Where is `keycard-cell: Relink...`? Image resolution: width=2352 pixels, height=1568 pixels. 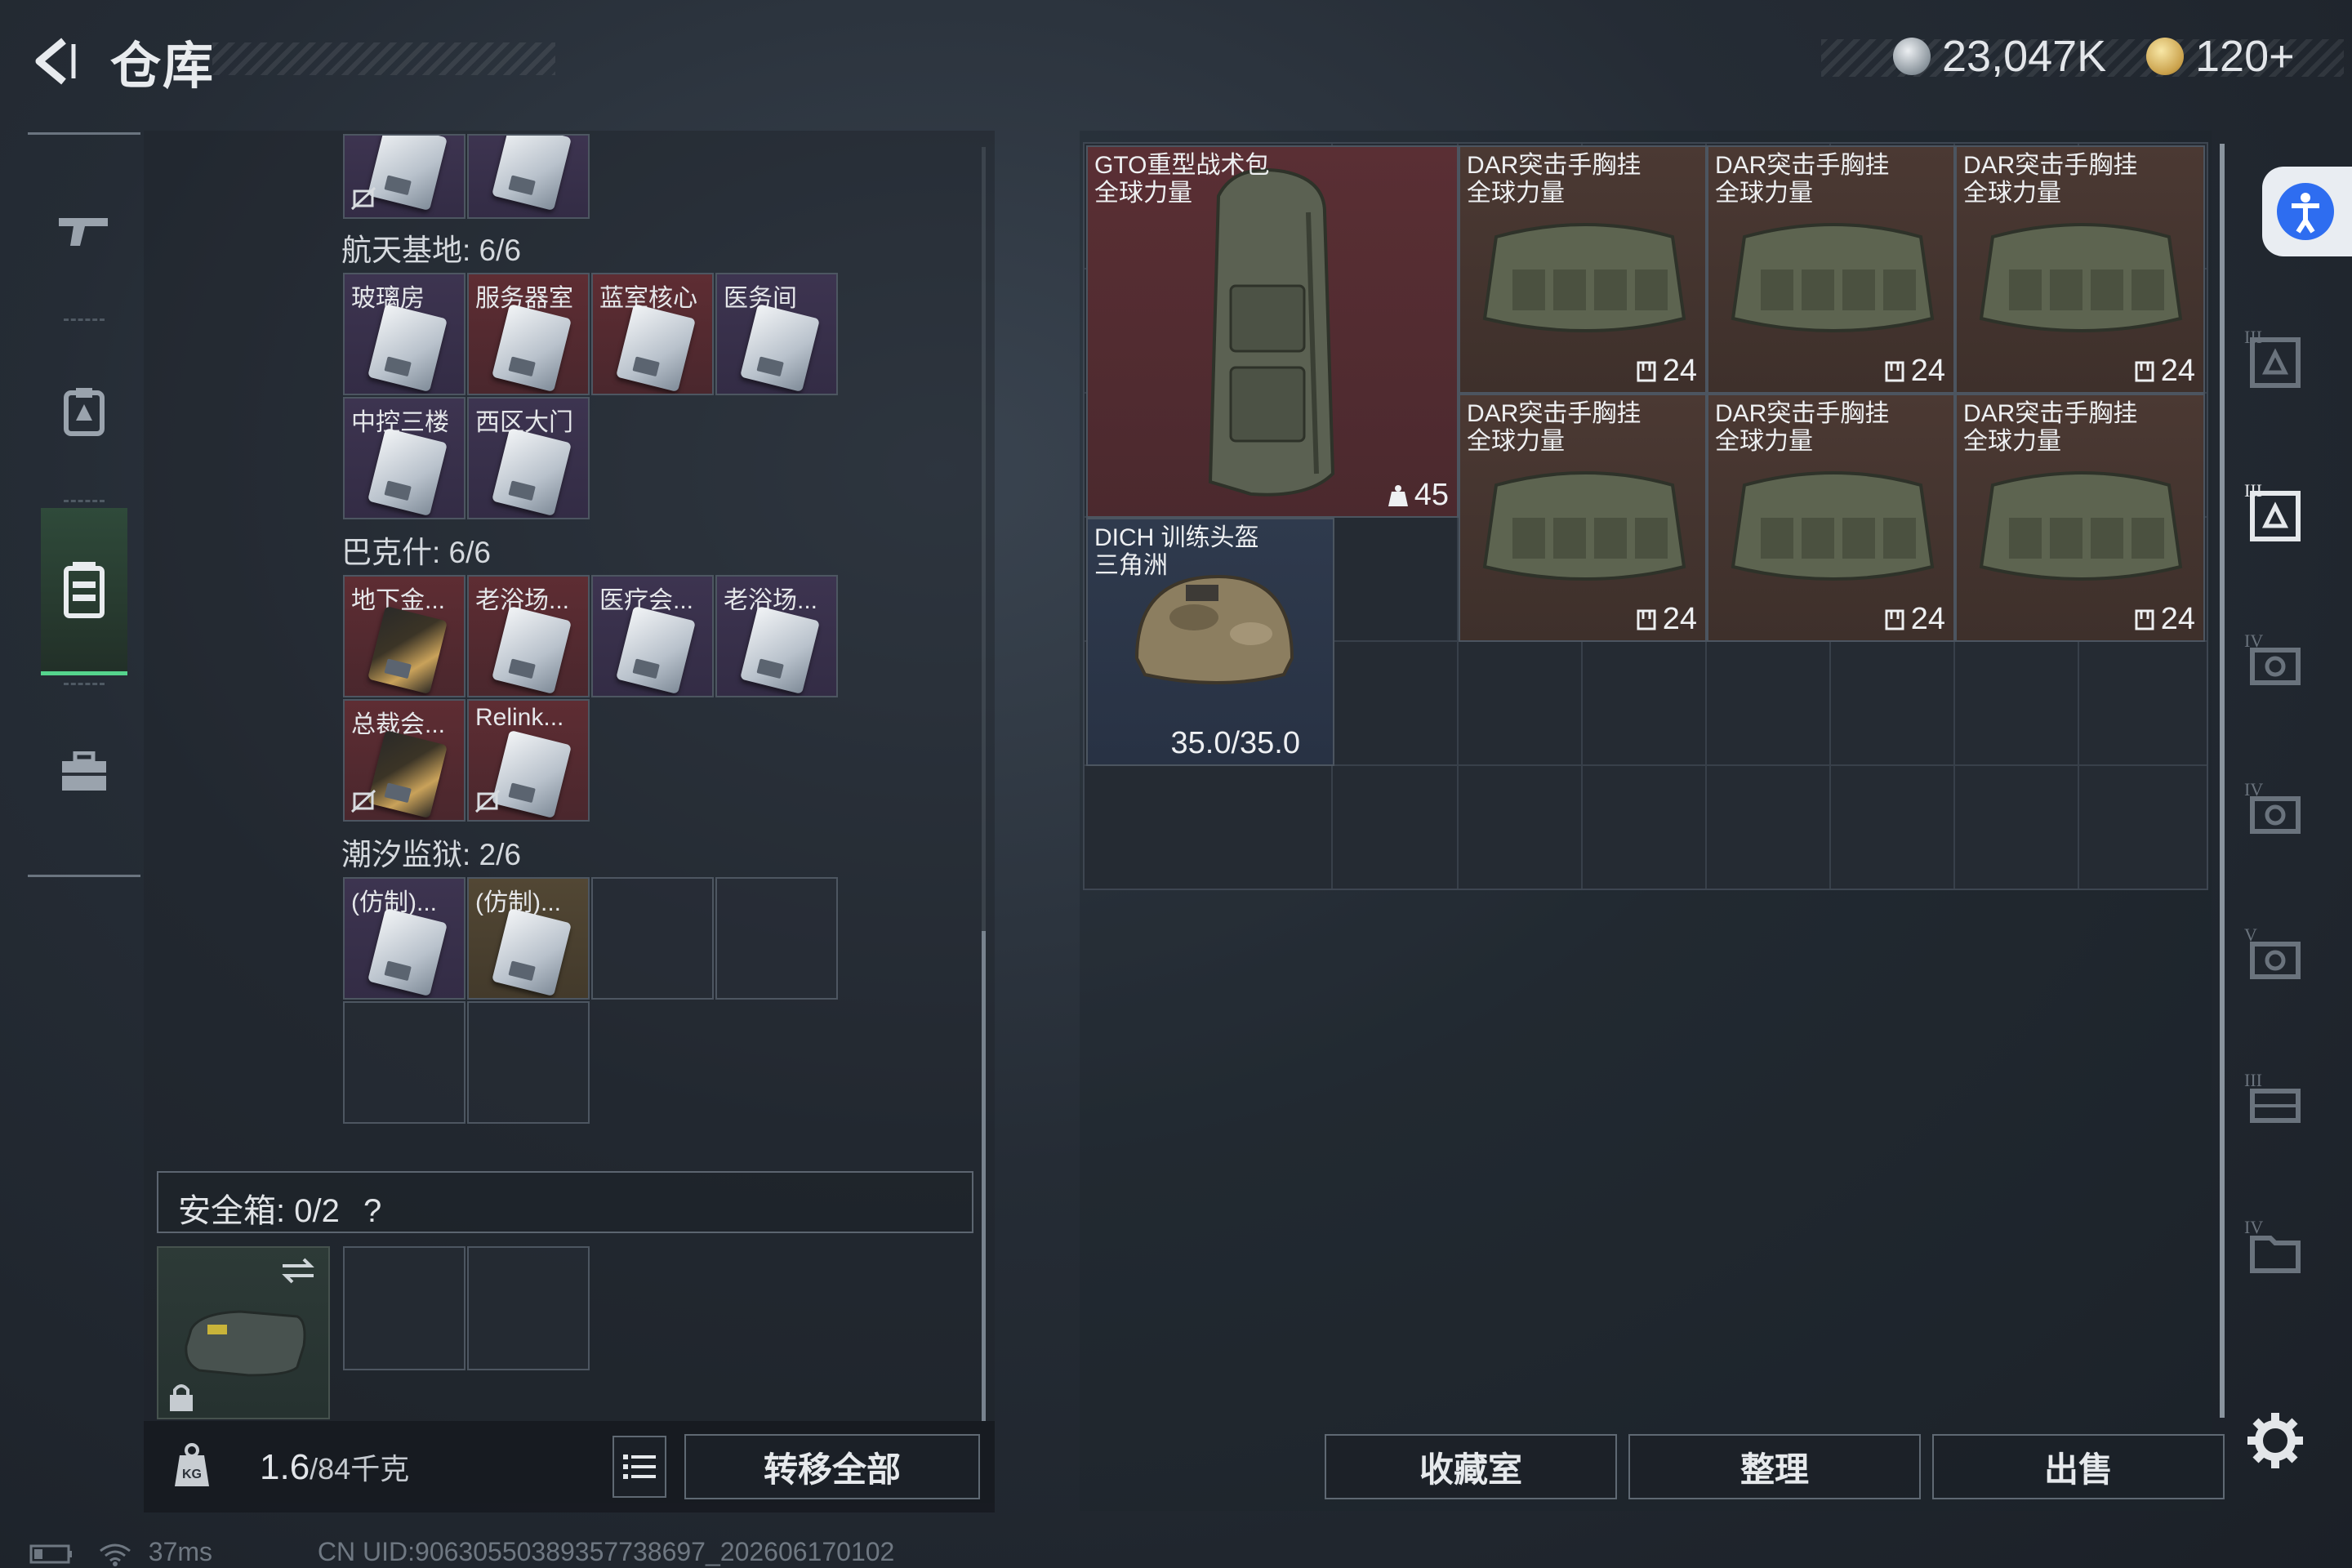
keycard-cell: Relink... is located at coordinates (528, 760).